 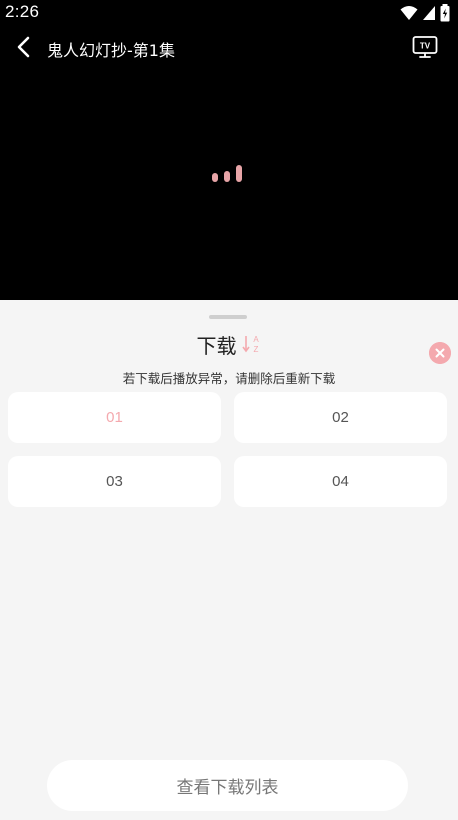 What do you see at coordinates (228, 449) in the screenshot?
I see `episode-grid: 01 02 03 04` at bounding box center [228, 449].